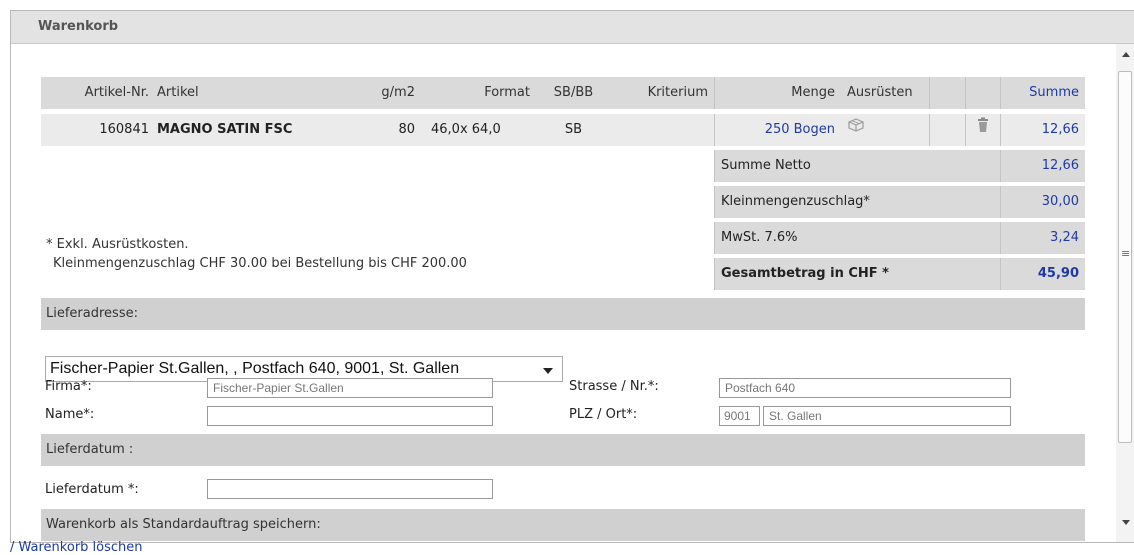  I want to click on col-header-kriterium: Kriterium, so click(662, 93).